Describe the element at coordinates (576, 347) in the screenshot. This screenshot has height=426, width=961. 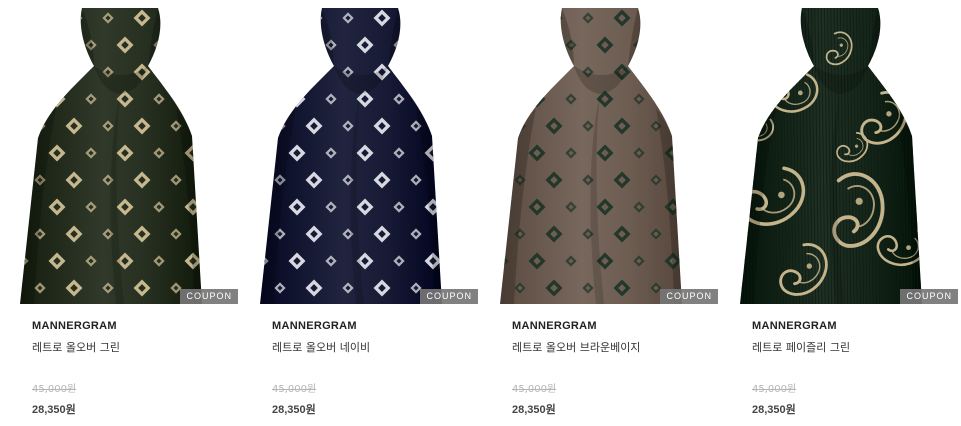
I see `product-name: 레트로 올오버 브라운베이지` at that location.